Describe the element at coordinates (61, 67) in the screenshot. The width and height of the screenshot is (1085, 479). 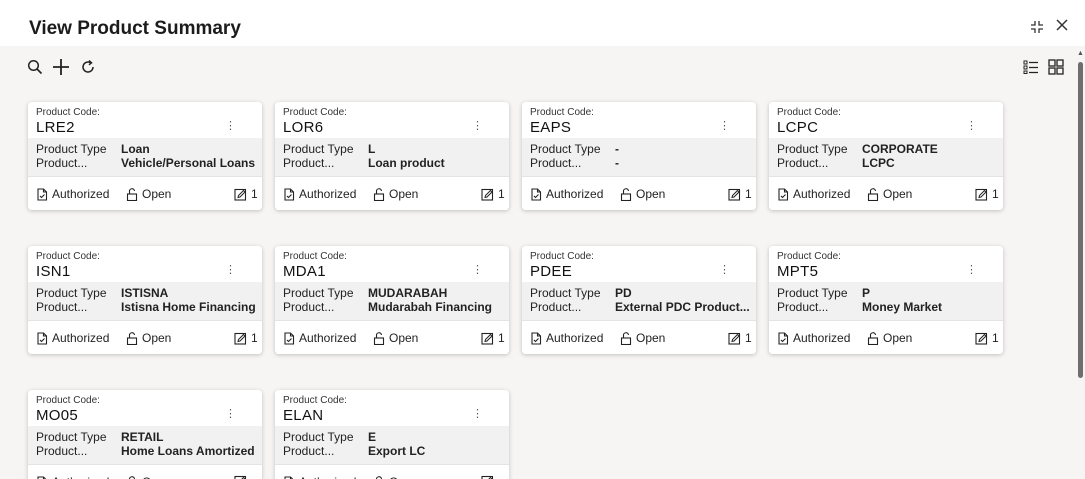
I see `add-icon` at that location.